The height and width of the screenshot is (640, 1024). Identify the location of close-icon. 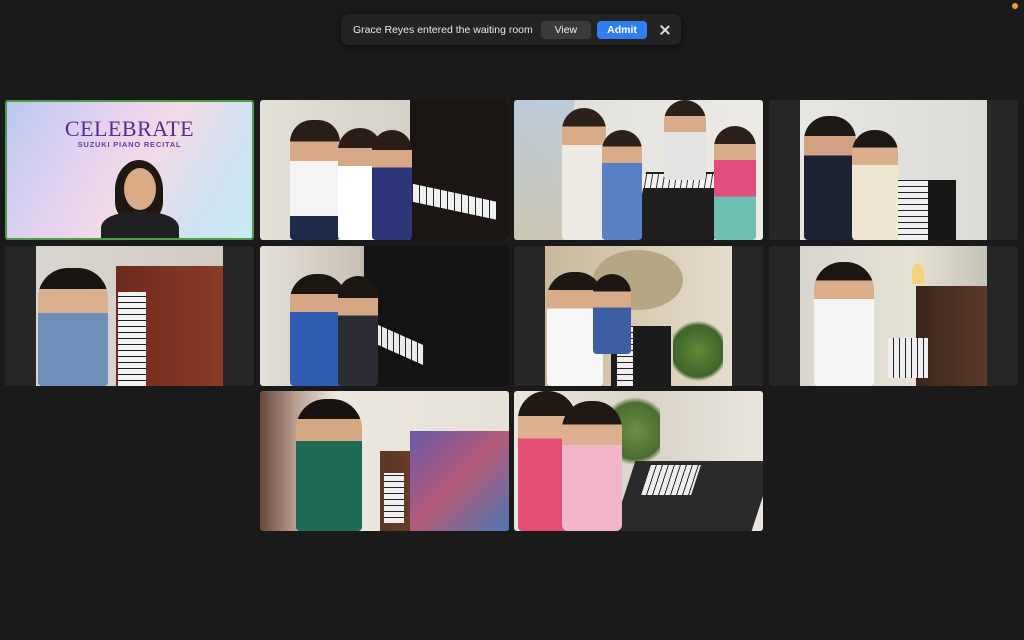
(664, 30).